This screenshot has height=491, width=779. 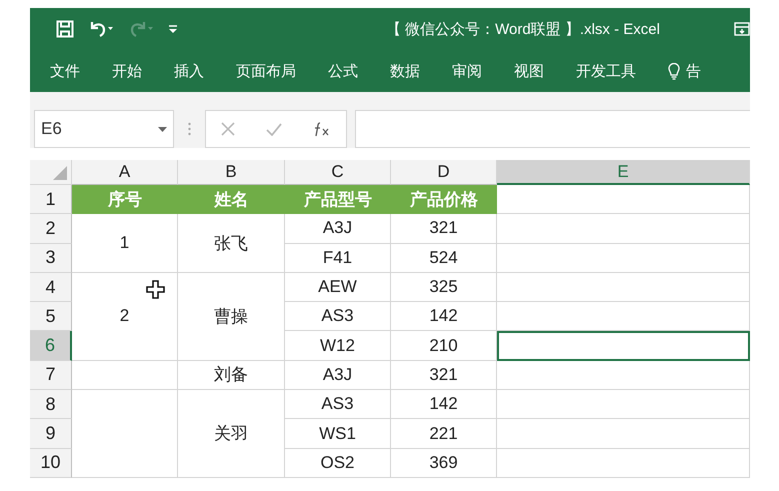 What do you see at coordinates (51, 258) in the screenshot?
I see `row-header: 3` at bounding box center [51, 258].